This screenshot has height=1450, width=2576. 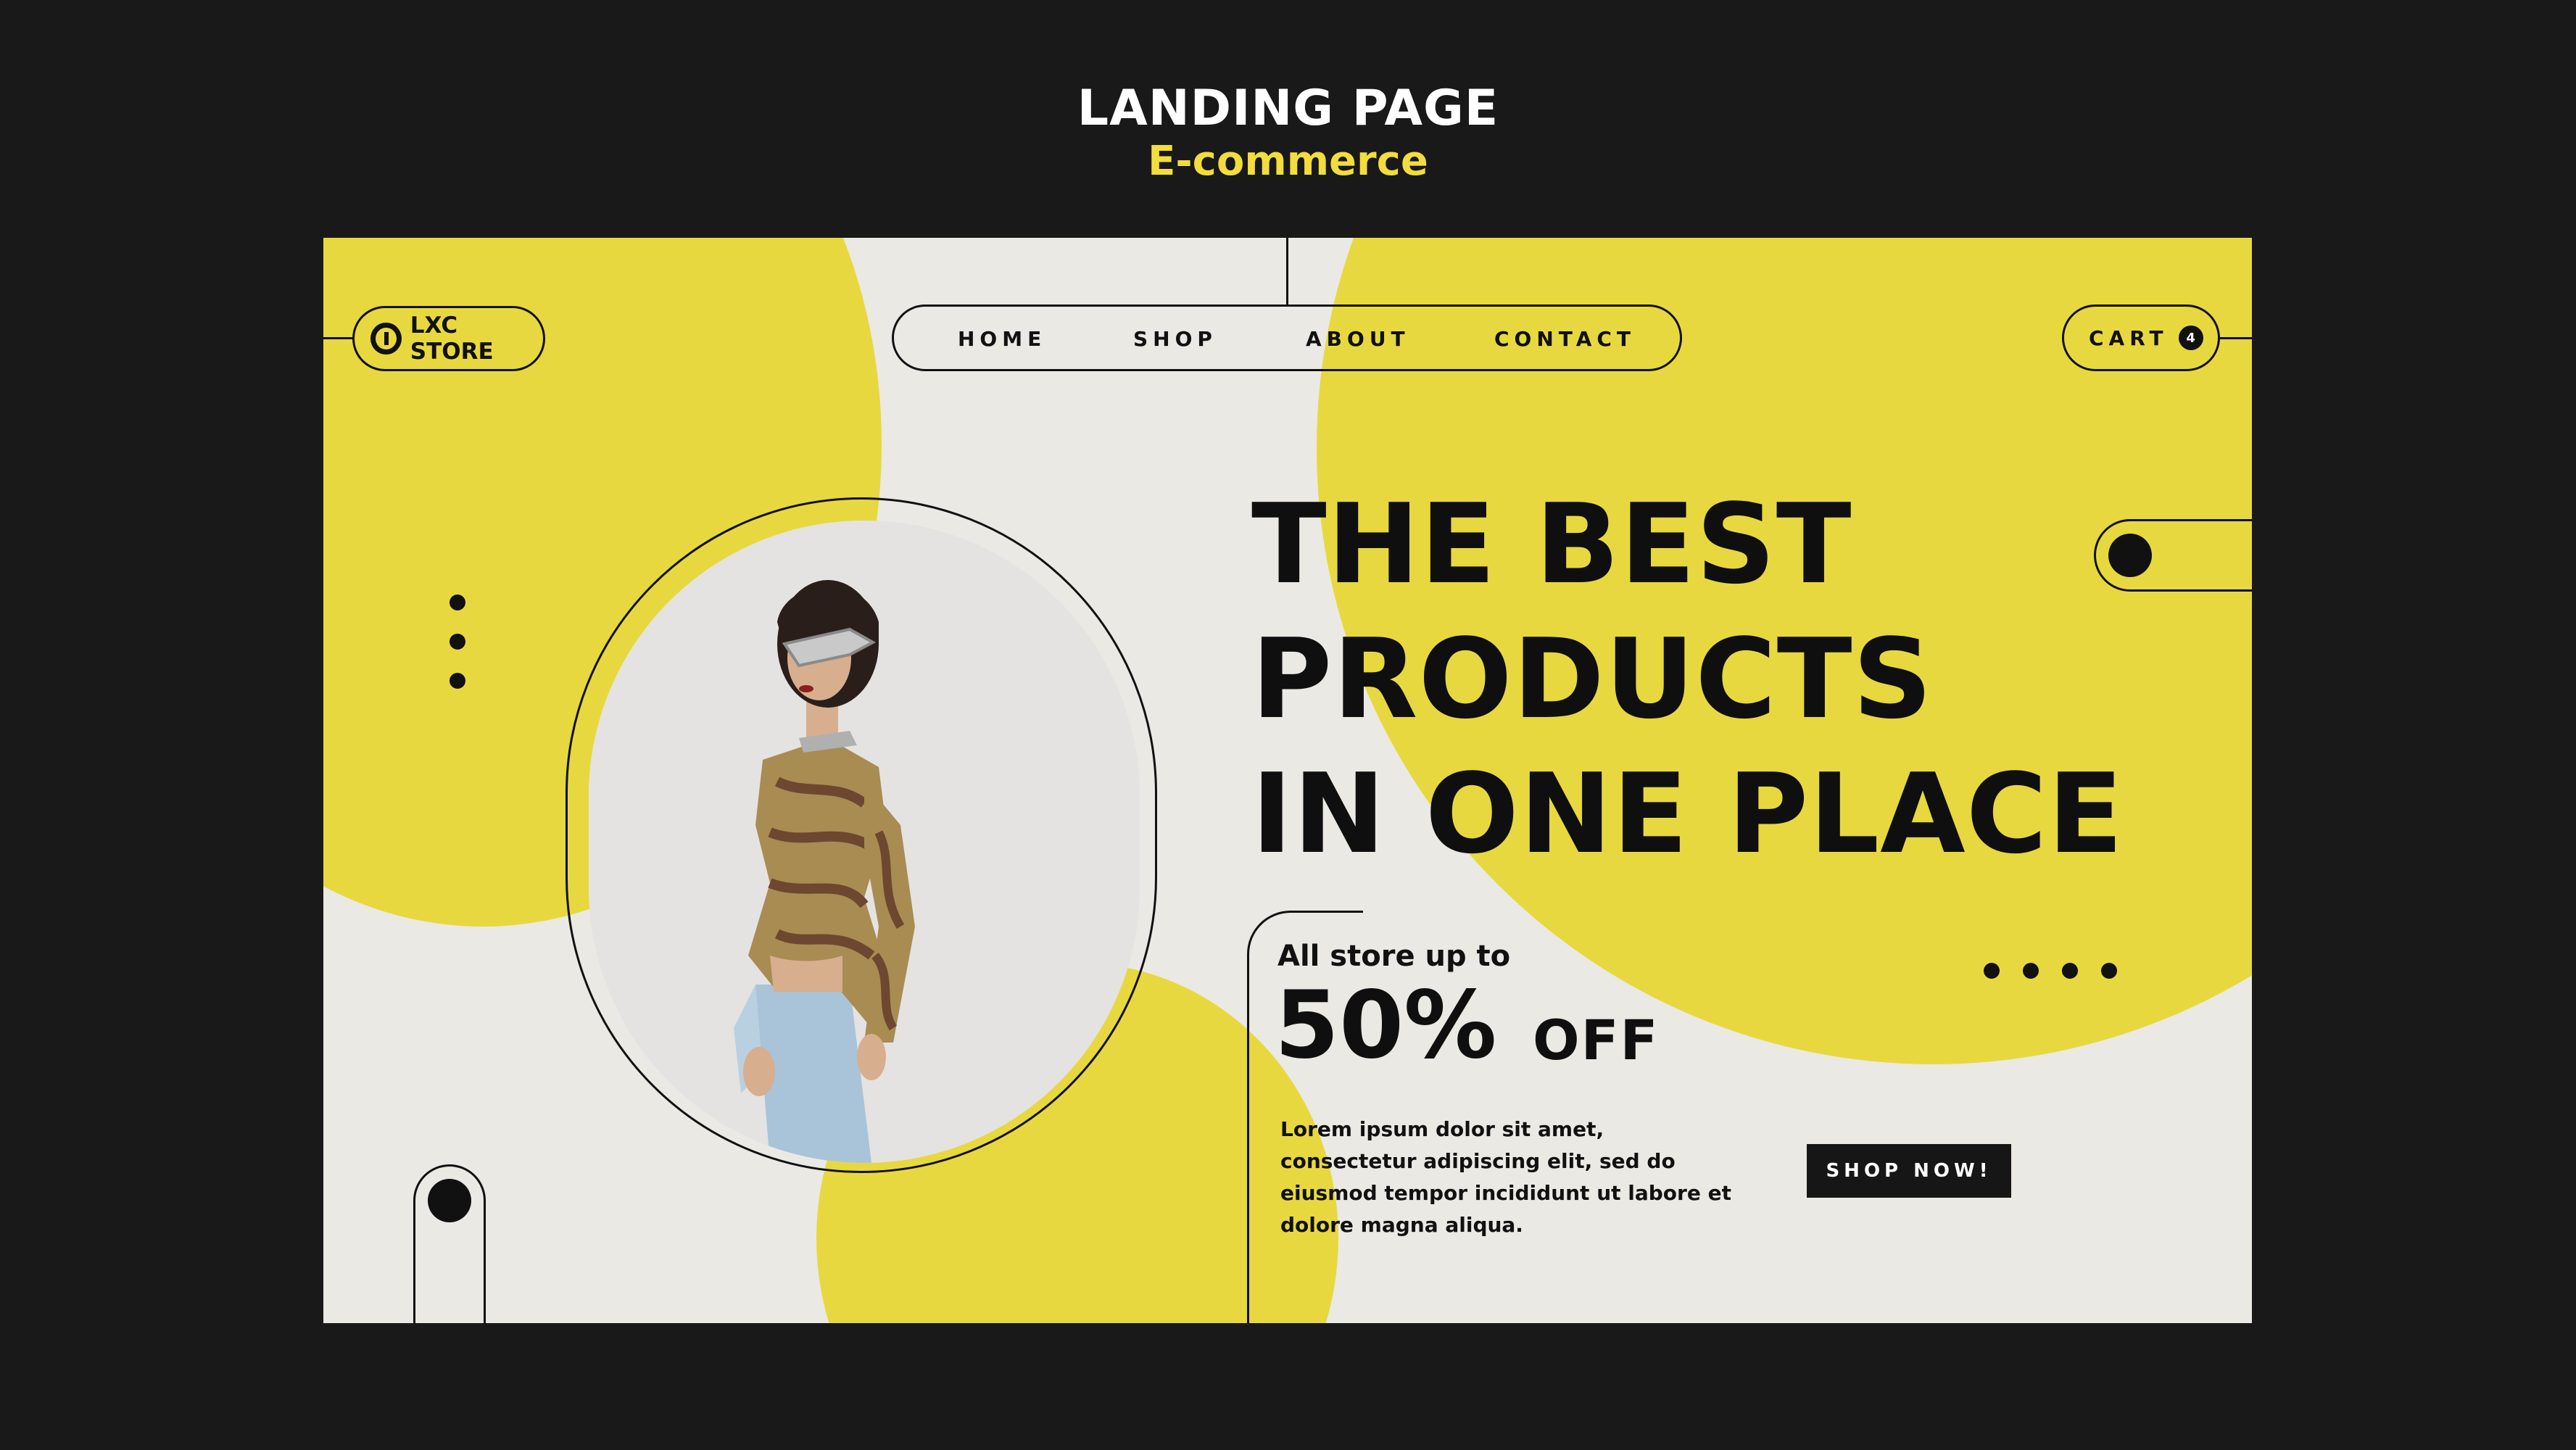 I want to click on cart-button: CART 4, so click(x=2141, y=337).